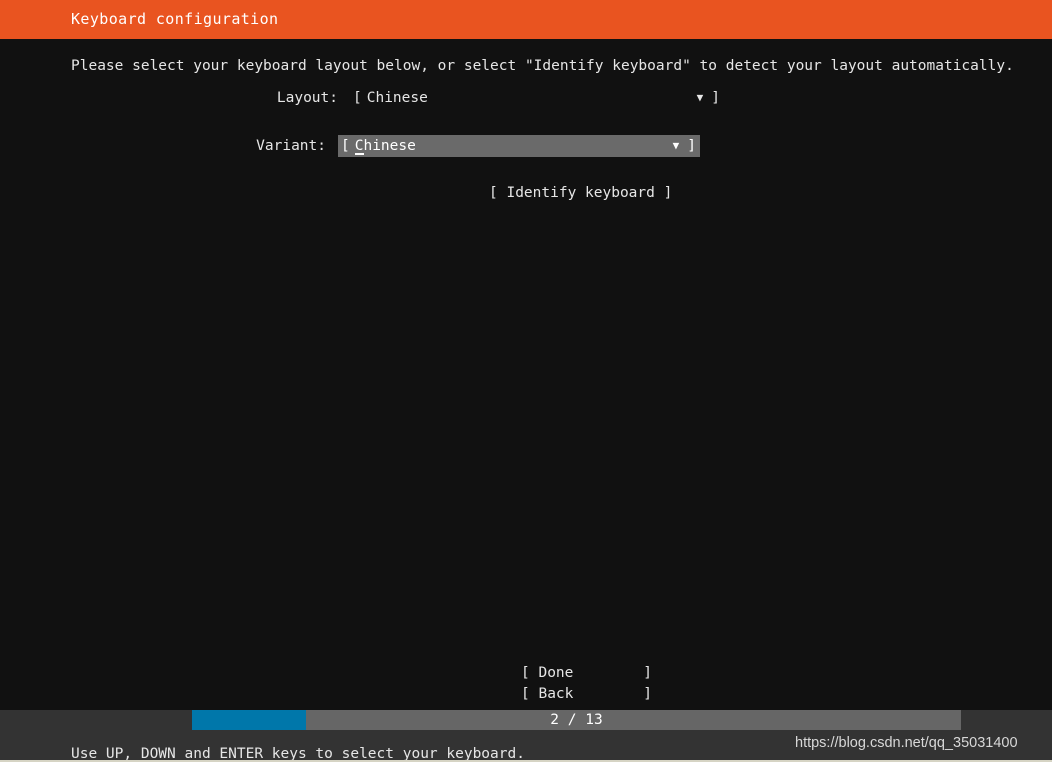  Describe the element at coordinates (580, 193) in the screenshot. I see `identify-keyboard-button: [ Identify keyboard ]` at that location.